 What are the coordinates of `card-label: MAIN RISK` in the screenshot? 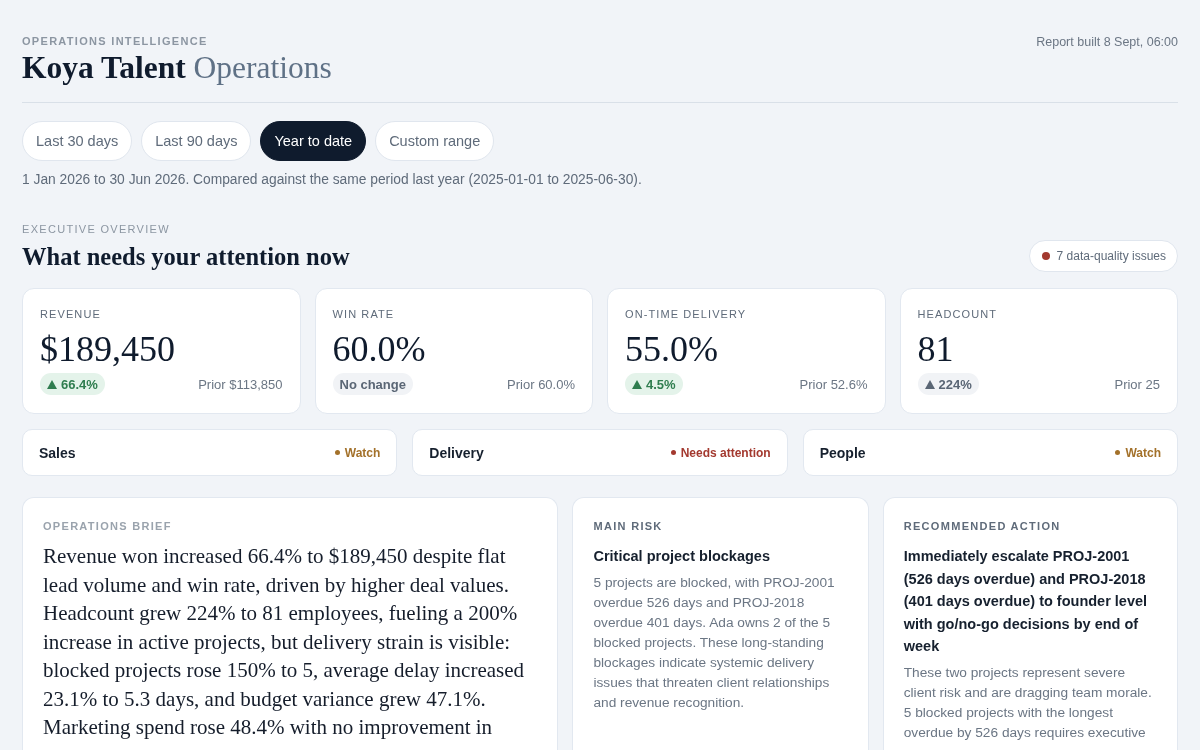 It's located at (628, 526).